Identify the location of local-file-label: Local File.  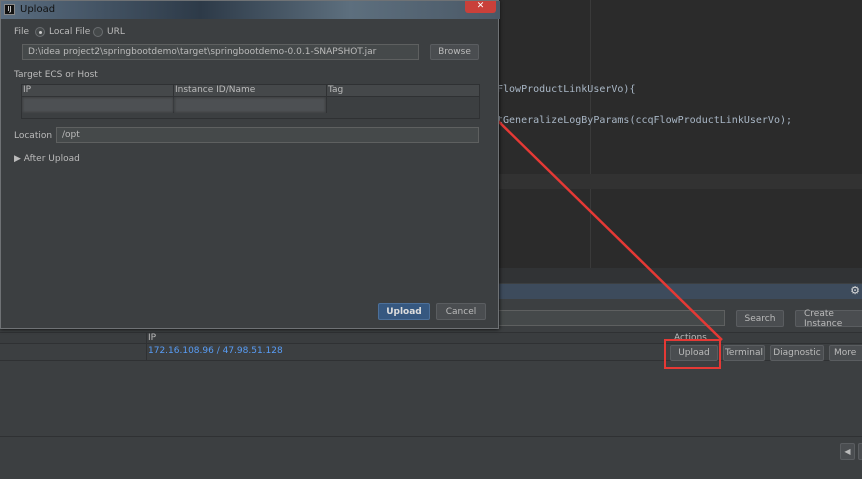
(69, 32).